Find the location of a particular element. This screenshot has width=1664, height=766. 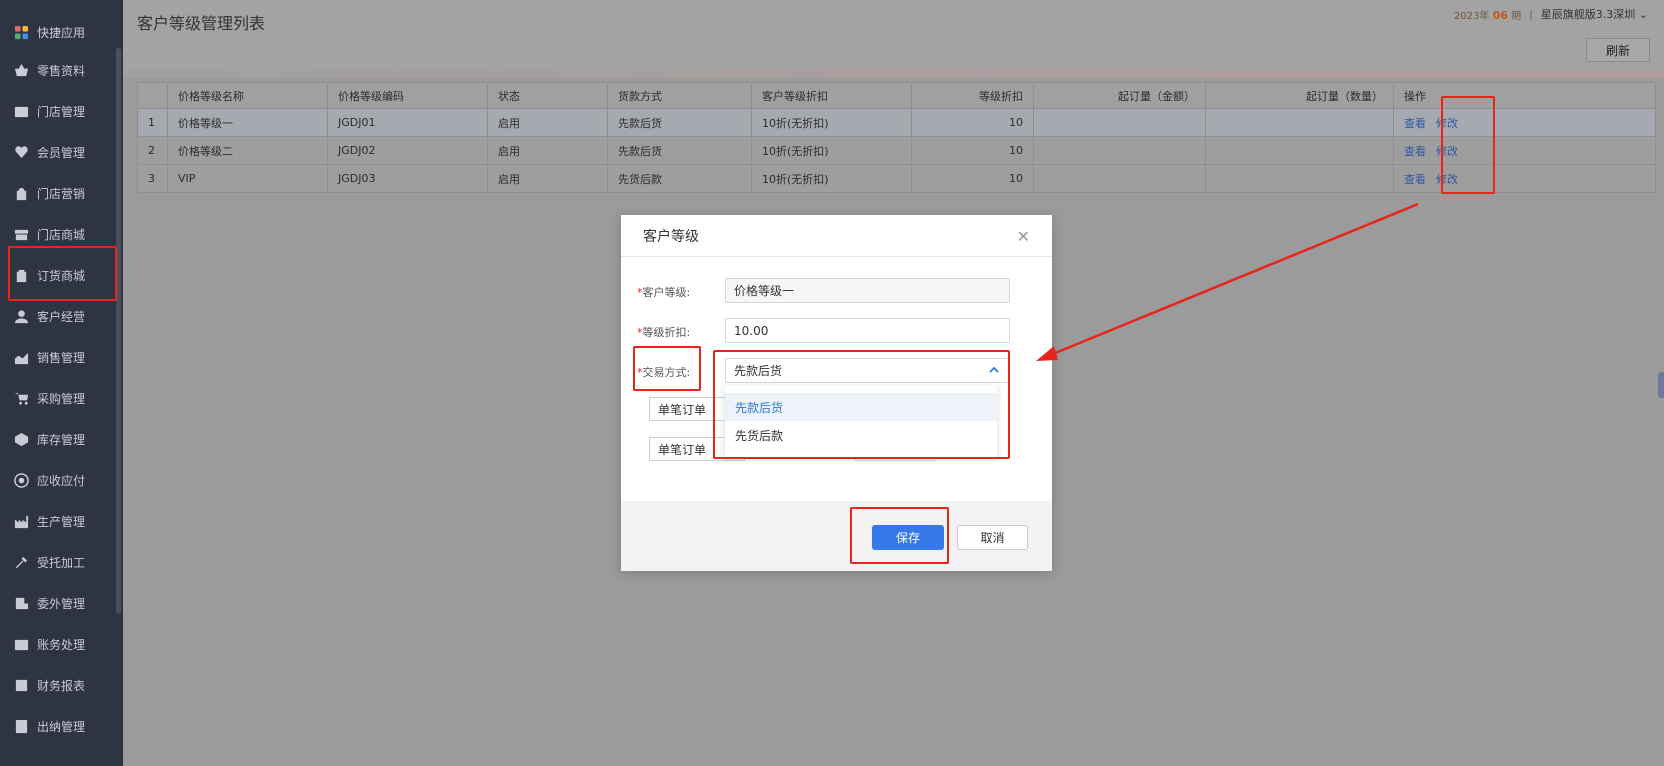

row-number: 2 is located at coordinates (152, 150).